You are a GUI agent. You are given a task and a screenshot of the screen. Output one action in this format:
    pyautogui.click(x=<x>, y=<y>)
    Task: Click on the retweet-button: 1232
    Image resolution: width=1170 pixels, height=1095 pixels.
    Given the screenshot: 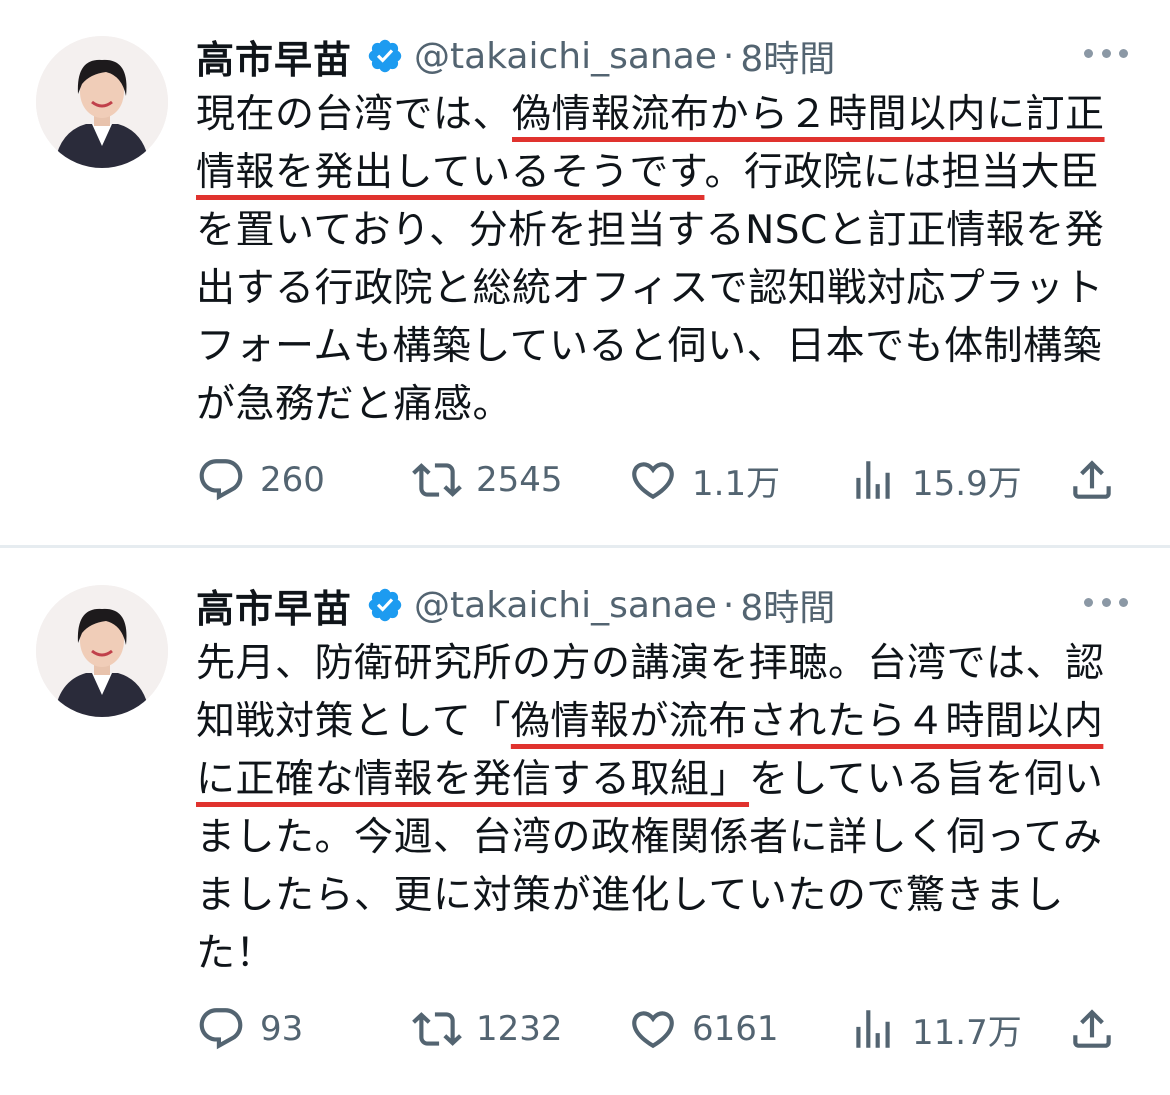 What is the action you would take?
    pyautogui.click(x=487, y=1029)
    